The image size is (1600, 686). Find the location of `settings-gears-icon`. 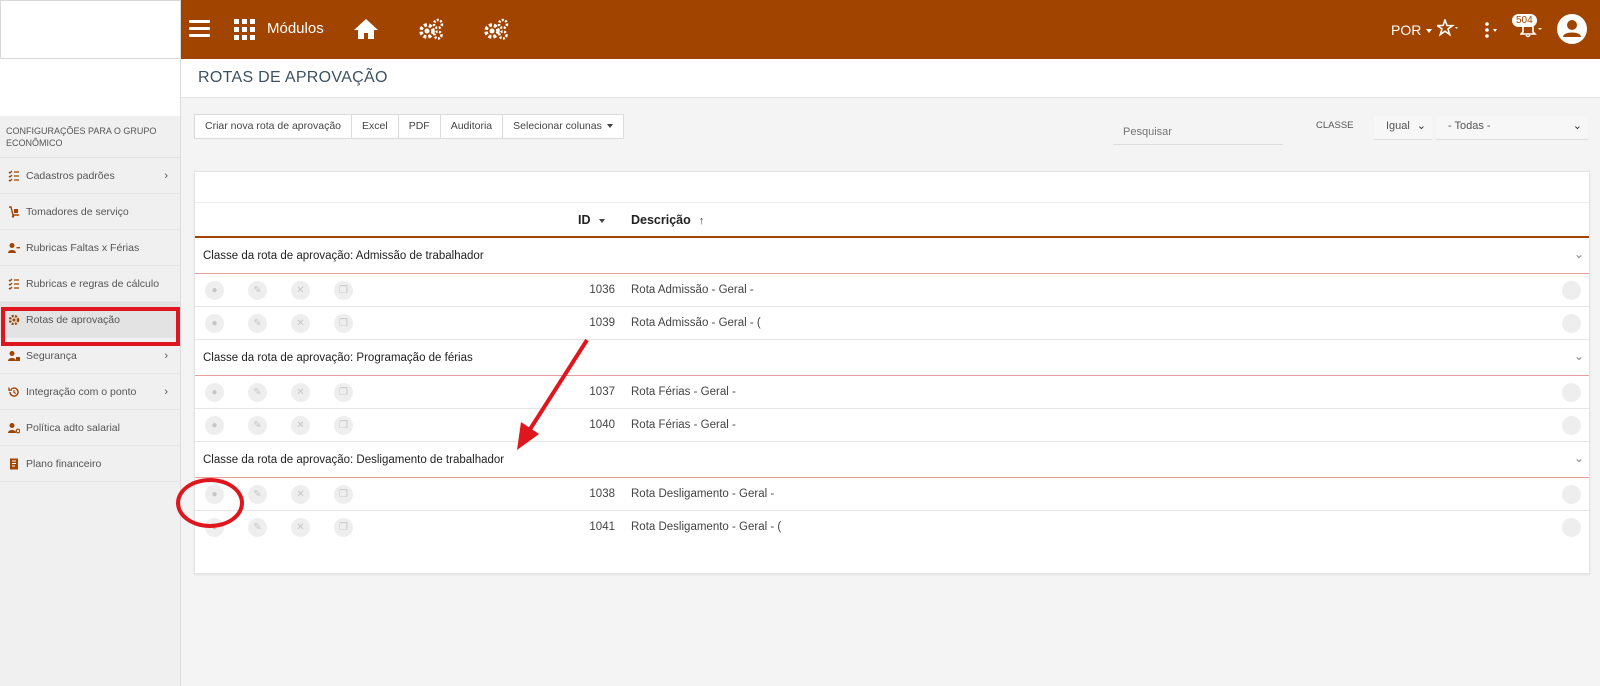

settings-gears-icon is located at coordinates (431, 29).